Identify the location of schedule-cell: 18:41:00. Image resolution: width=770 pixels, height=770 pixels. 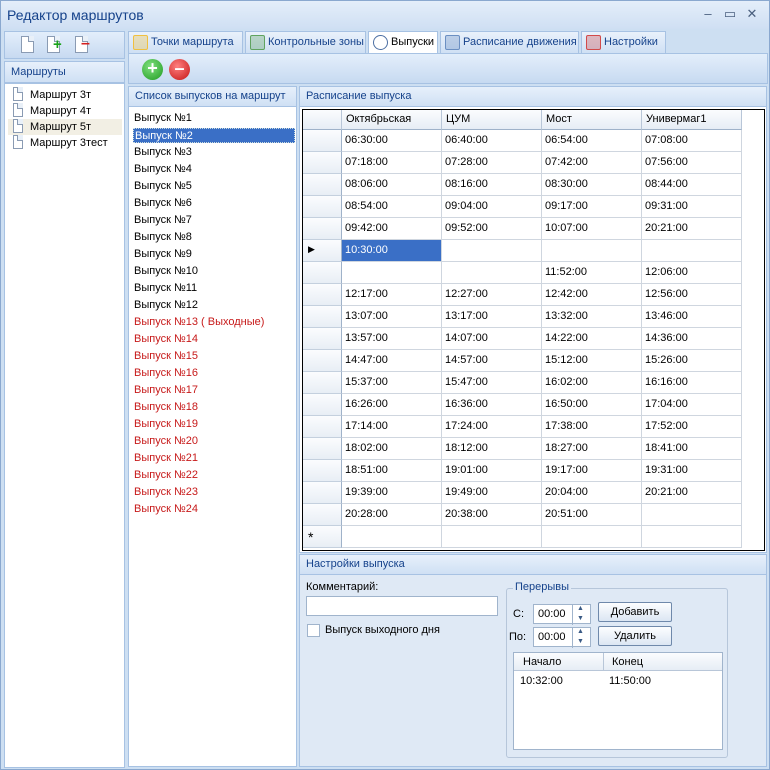
(692, 449).